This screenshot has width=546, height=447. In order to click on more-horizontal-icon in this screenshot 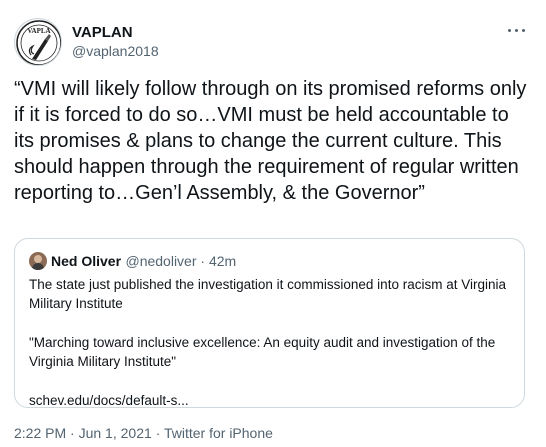, I will do `click(509, 30)`.